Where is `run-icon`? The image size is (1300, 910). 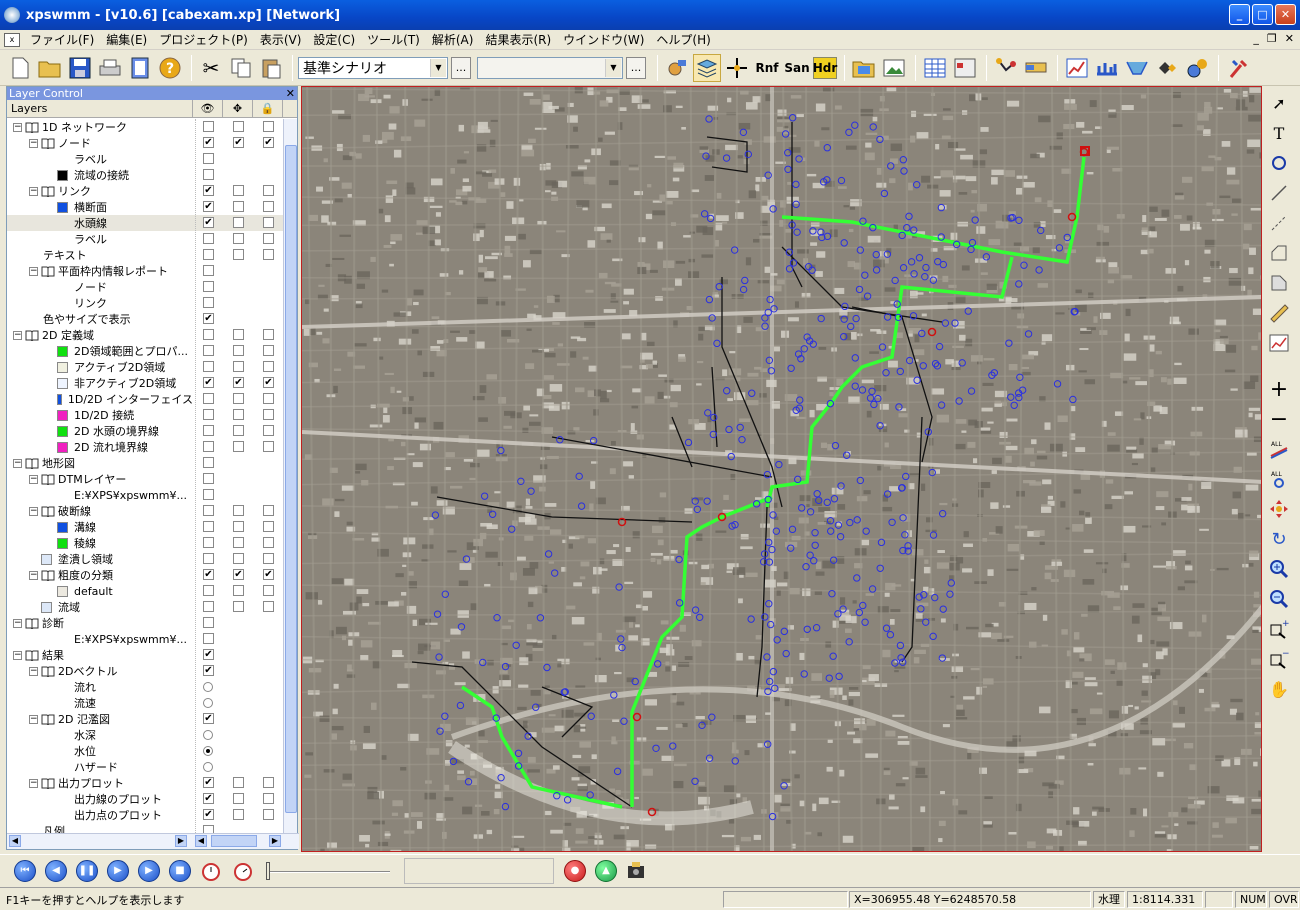
run-icon is located at coordinates (1167, 68).